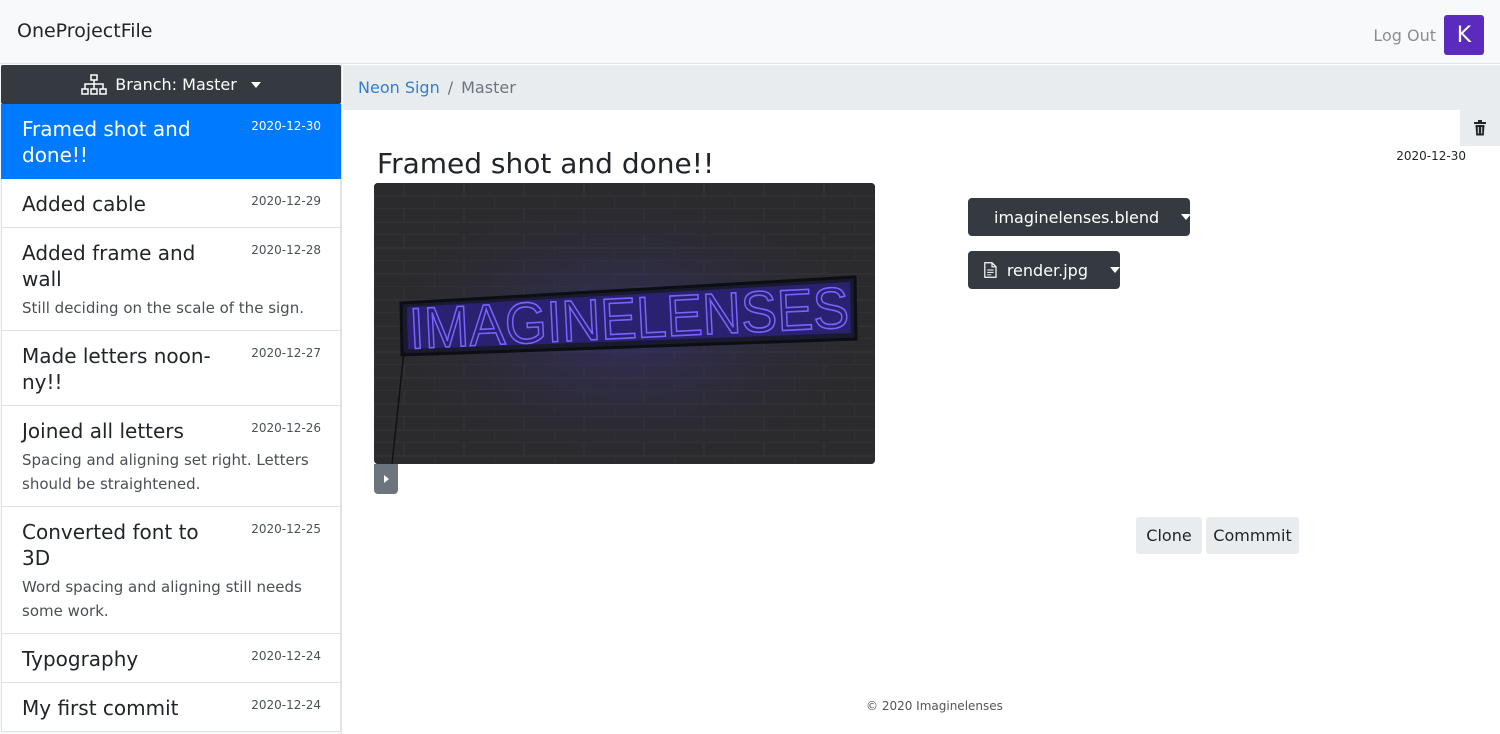 The height and width of the screenshot is (734, 1500). I want to click on caret-right-icon, so click(386, 479).